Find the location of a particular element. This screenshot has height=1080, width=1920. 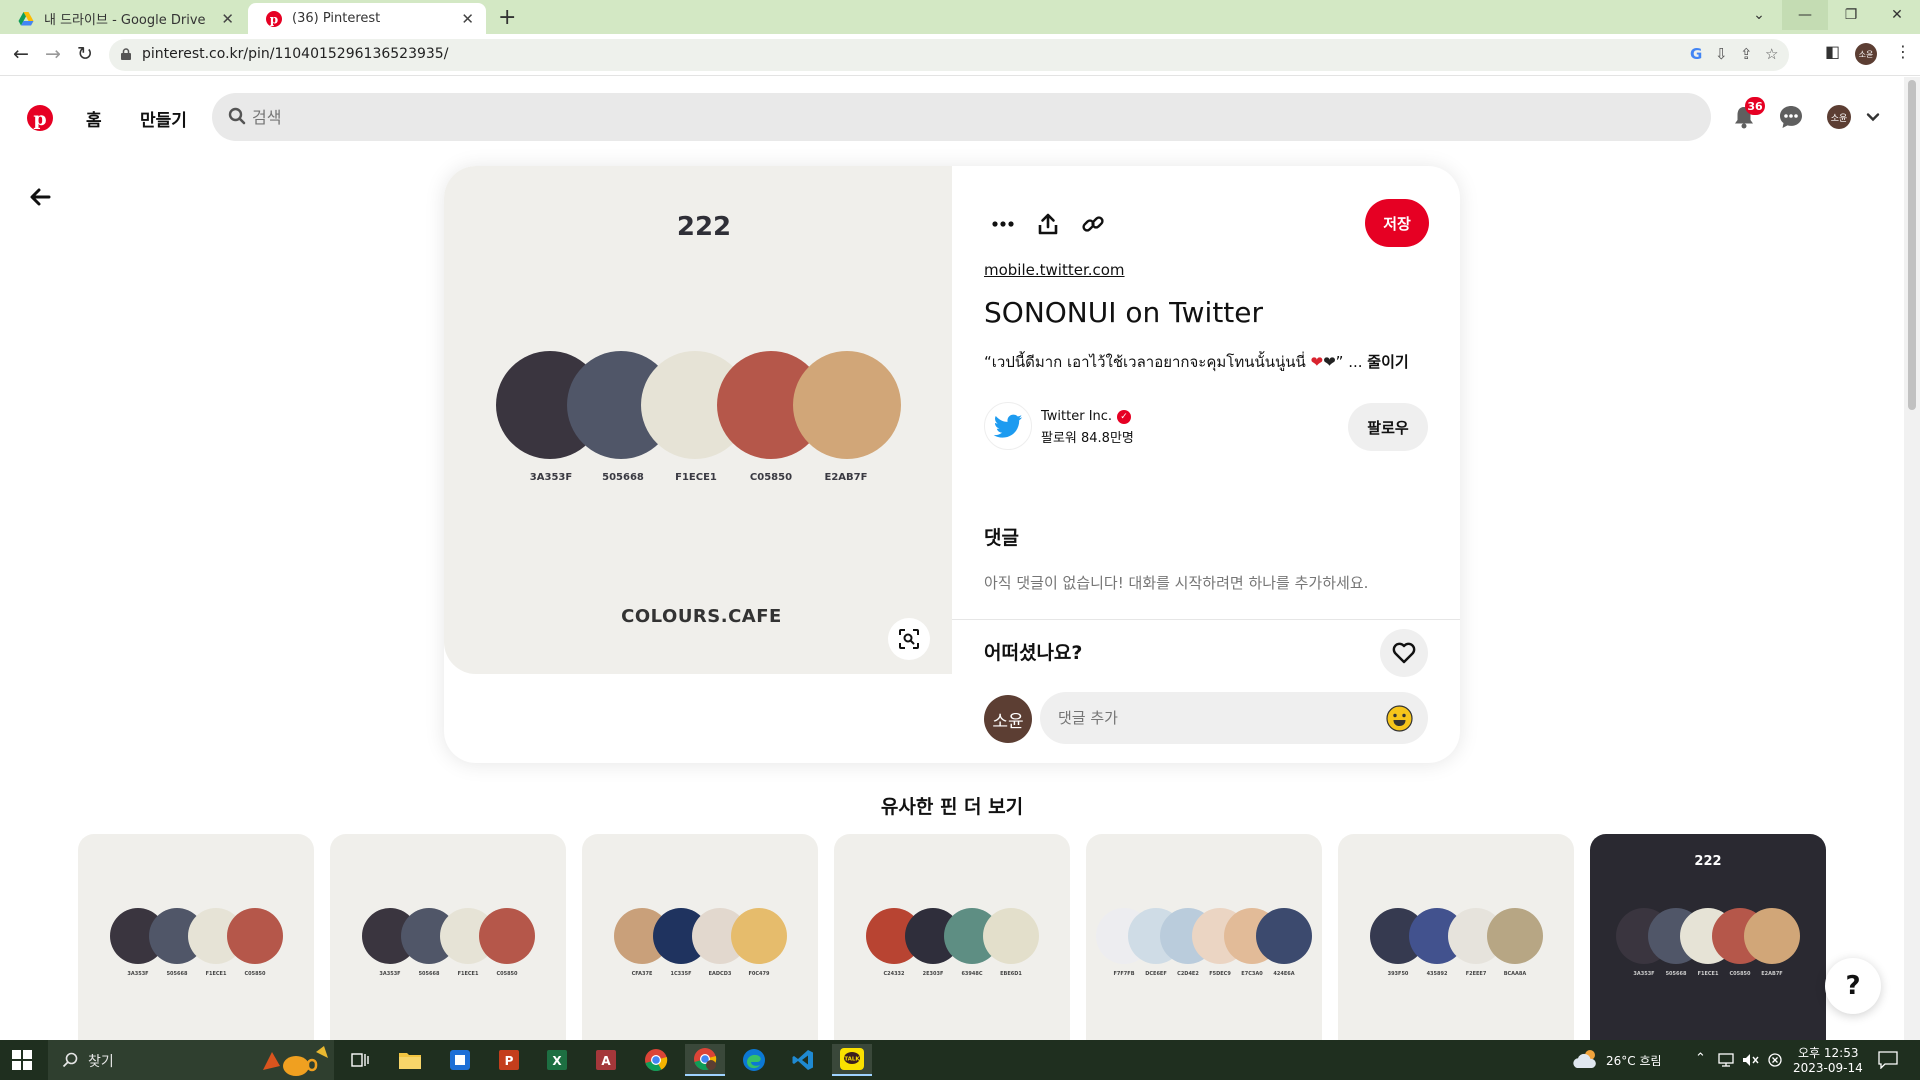

store-app-icon is located at coordinates (460, 1060).